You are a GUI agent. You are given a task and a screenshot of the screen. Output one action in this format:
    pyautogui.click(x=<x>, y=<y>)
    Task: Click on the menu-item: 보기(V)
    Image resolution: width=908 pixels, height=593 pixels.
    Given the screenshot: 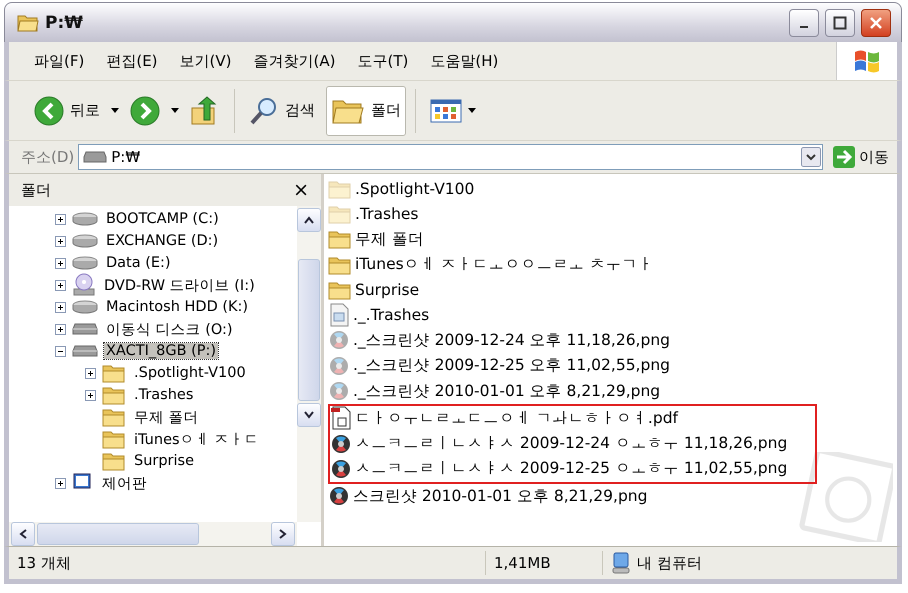 What is the action you would take?
    pyautogui.click(x=205, y=61)
    